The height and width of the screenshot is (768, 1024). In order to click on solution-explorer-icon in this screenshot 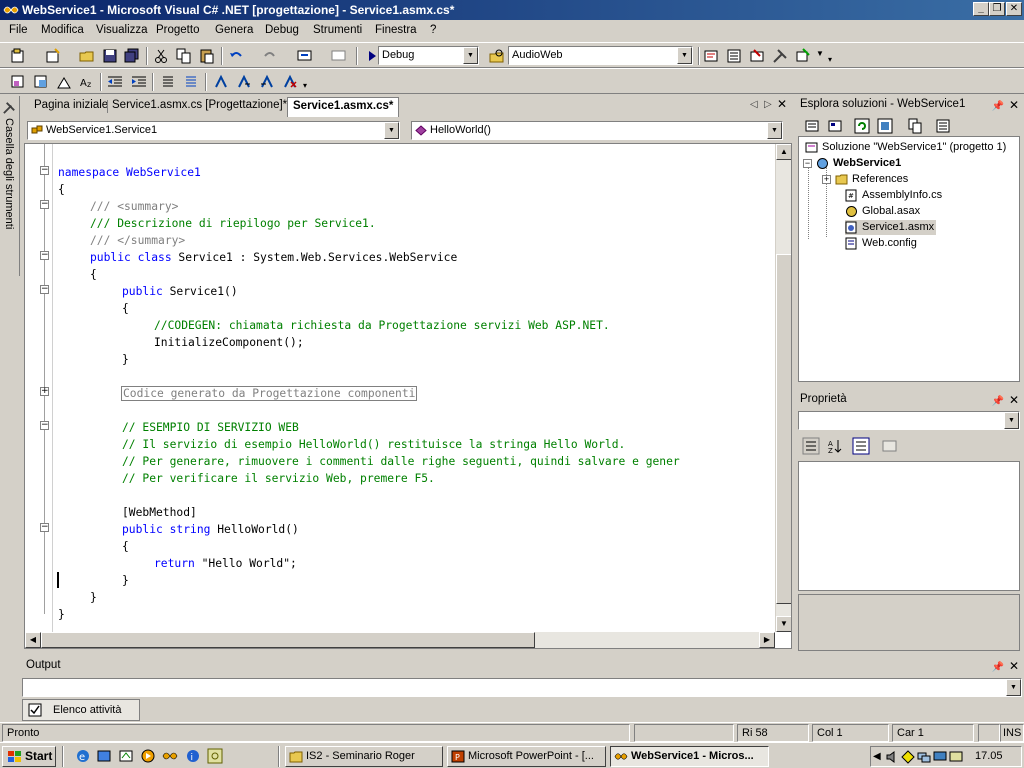, I will do `click(711, 56)`.